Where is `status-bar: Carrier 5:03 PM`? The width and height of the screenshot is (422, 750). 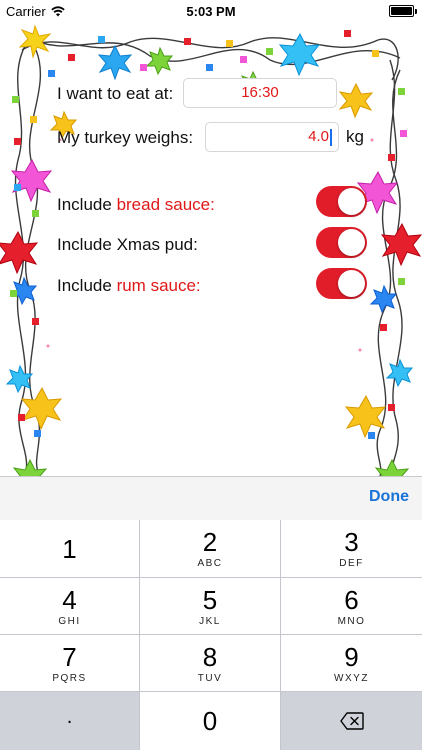 status-bar: Carrier 5:03 PM is located at coordinates (211, 11).